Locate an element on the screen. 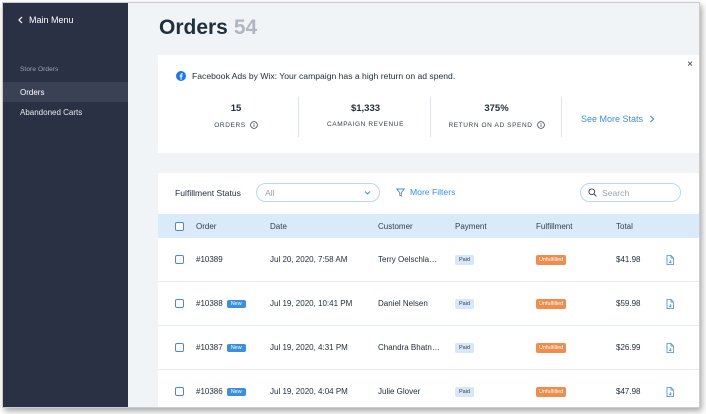 The height and width of the screenshot is (414, 706). column-header-payment: Payment is located at coordinates (471, 226).